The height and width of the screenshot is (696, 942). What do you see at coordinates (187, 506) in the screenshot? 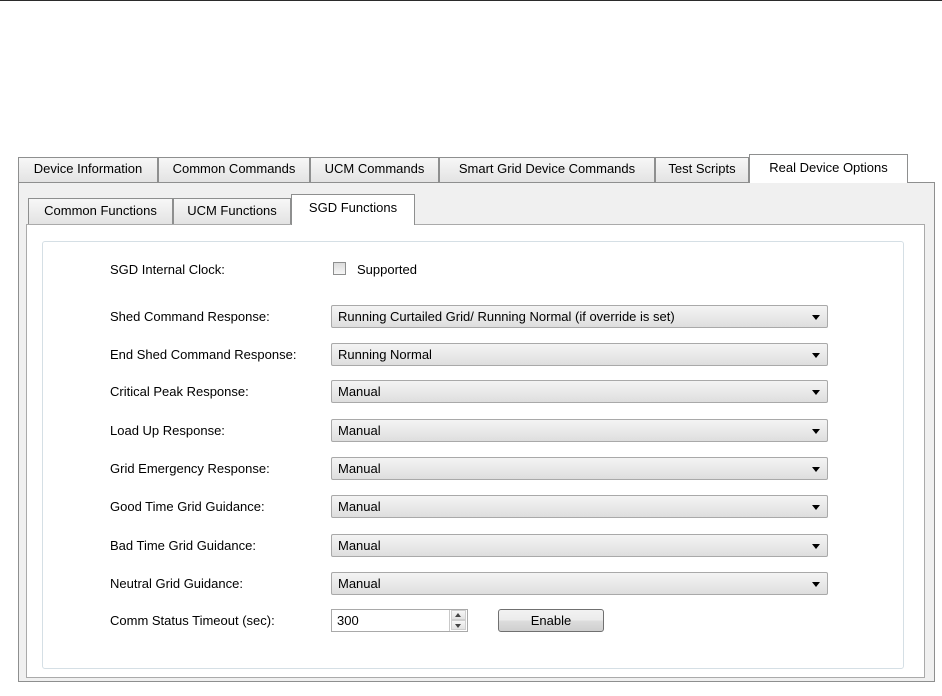
I see `good-time-grid-guidance-label: Good Time Grid Guidance:` at bounding box center [187, 506].